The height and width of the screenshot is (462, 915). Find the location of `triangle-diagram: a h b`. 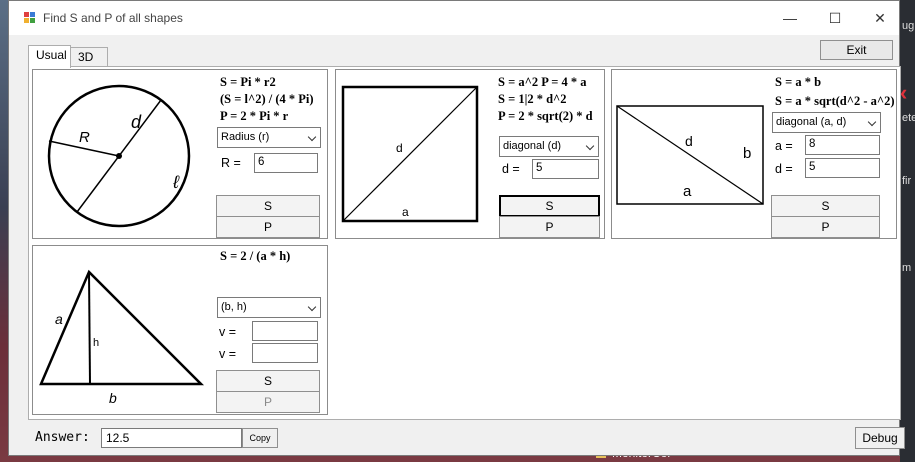

triangle-diagram: a h b is located at coordinates (122, 337).